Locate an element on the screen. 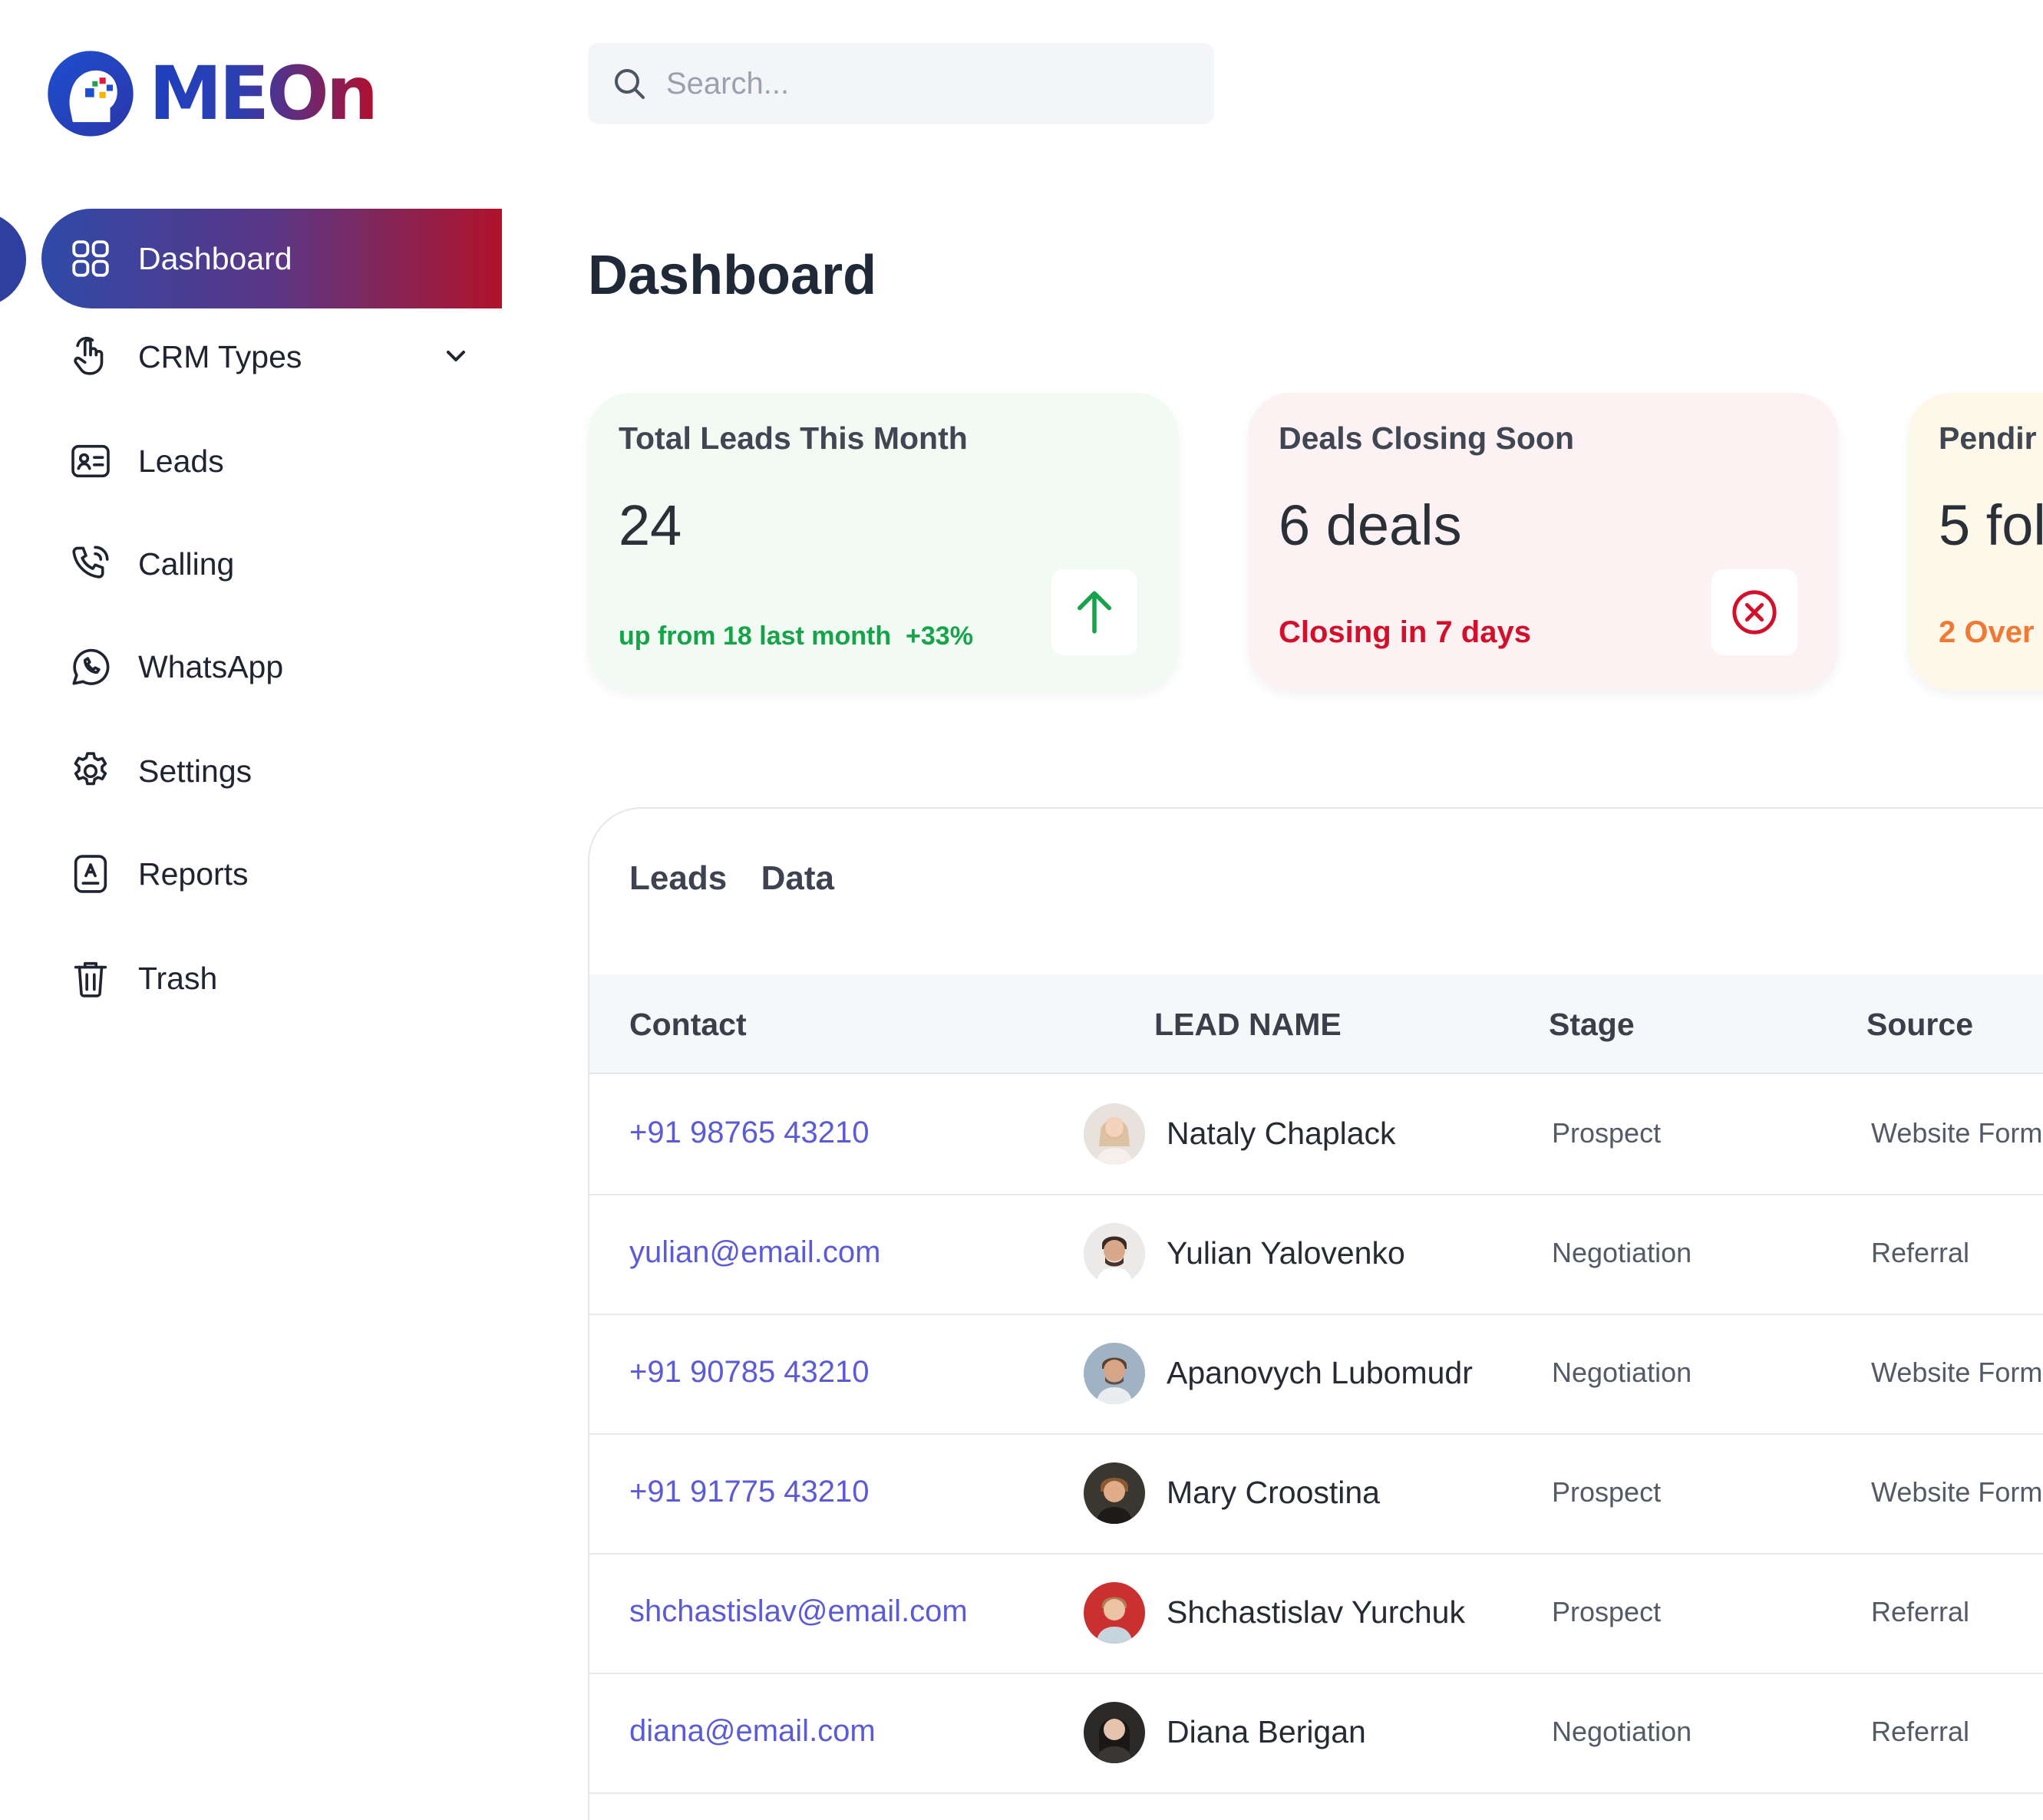 The width and height of the screenshot is (2043, 1820). phone-icon is located at coordinates (91, 564).